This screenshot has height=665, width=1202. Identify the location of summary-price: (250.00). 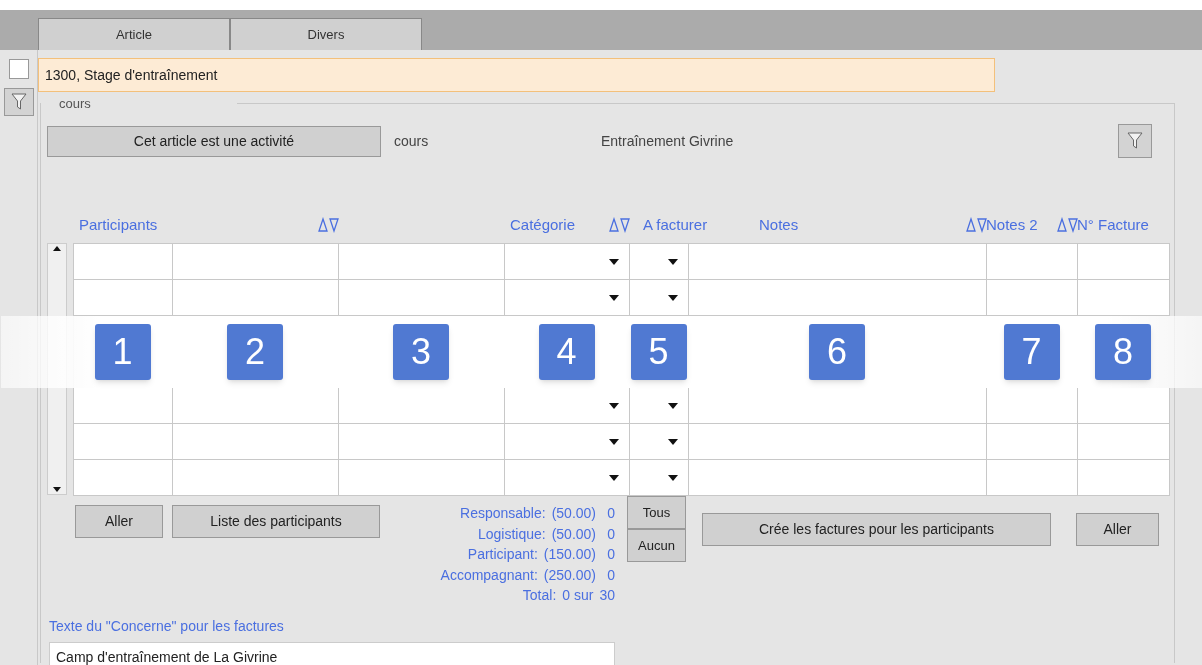
(569, 575).